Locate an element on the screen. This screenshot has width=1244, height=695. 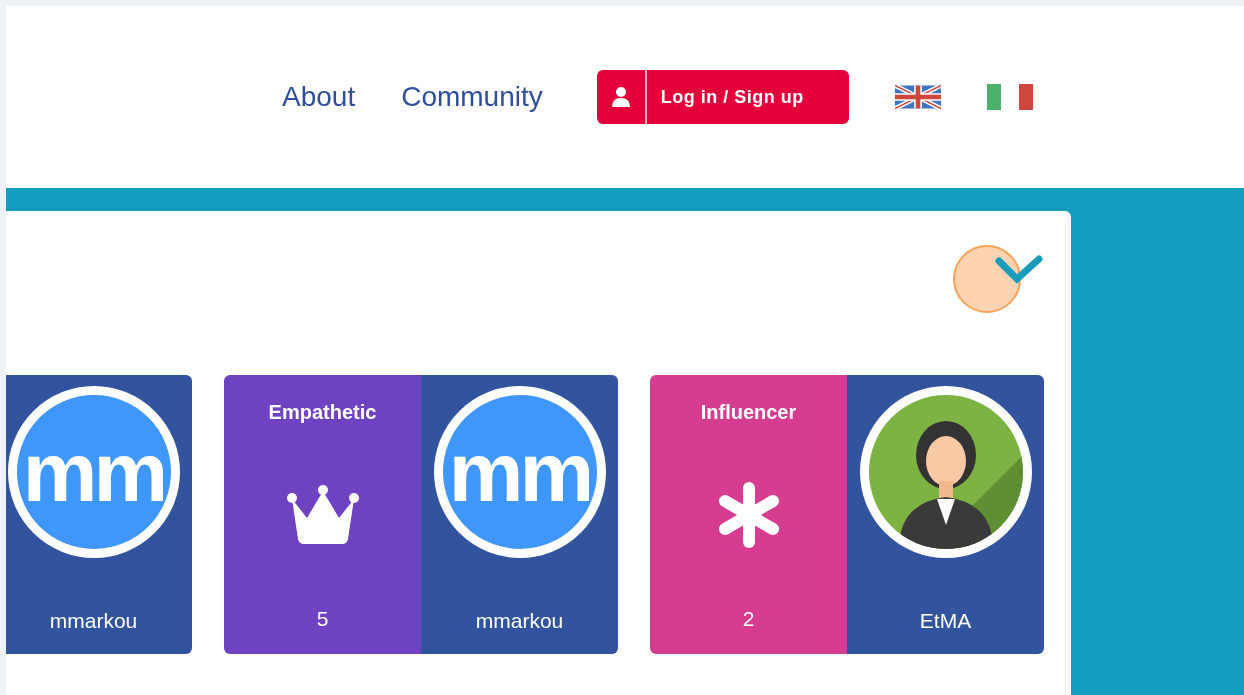
badge-count: 2 is located at coordinates (748, 618).